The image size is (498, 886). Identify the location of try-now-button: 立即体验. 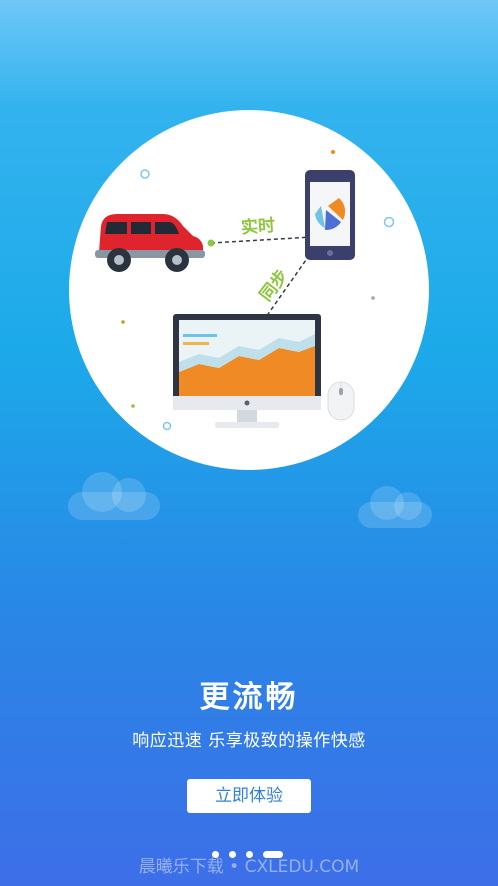
(249, 796).